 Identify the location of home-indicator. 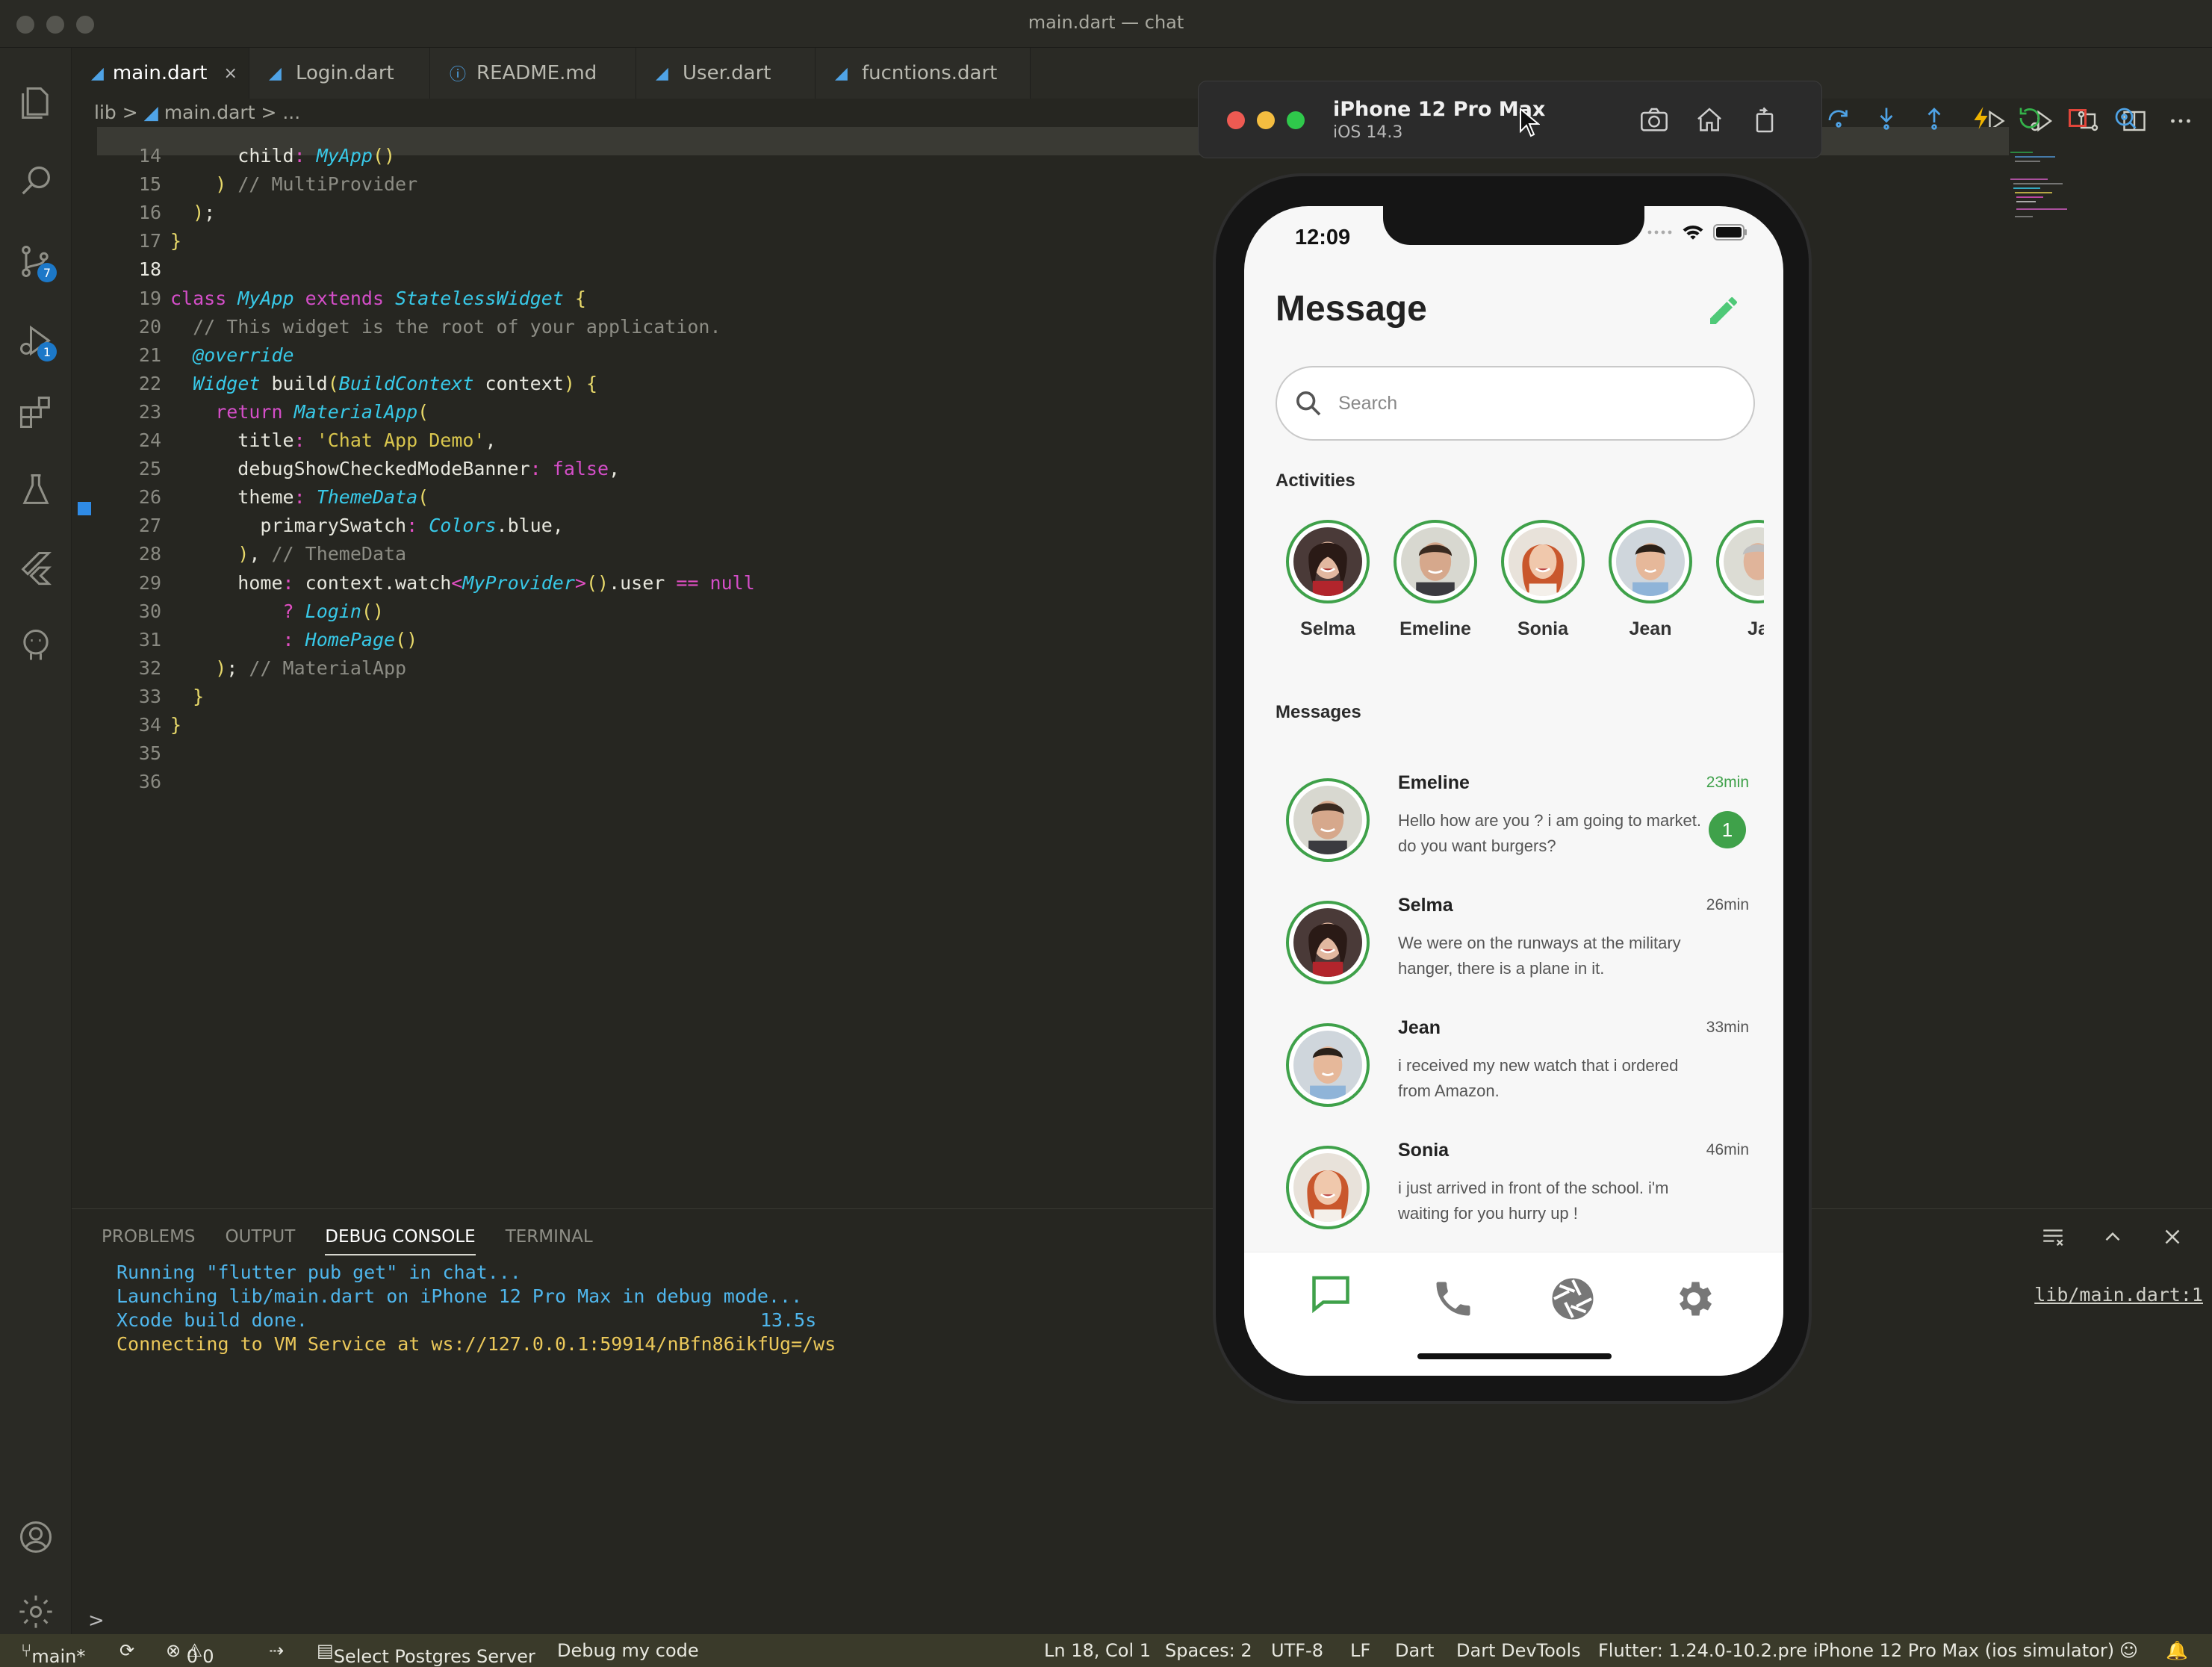
(1515, 1356).